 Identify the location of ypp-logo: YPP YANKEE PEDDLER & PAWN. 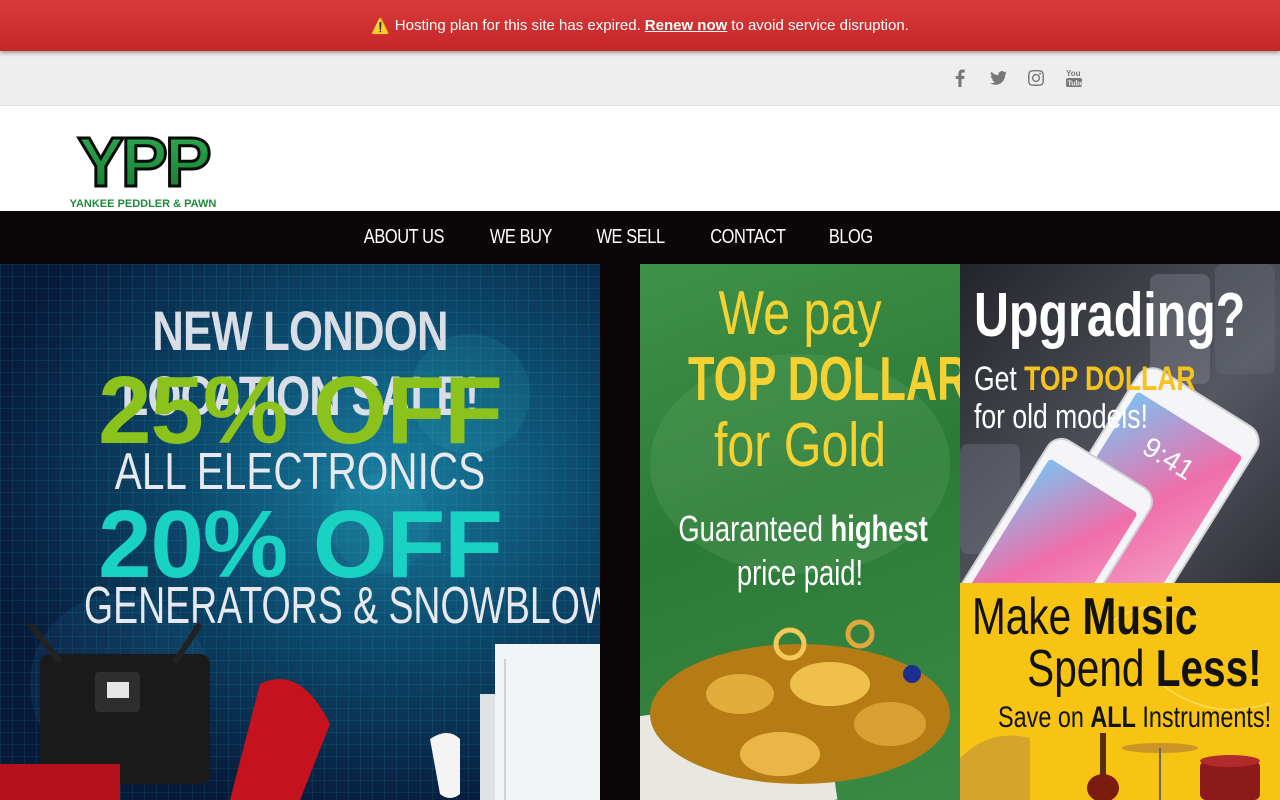
(143, 166).